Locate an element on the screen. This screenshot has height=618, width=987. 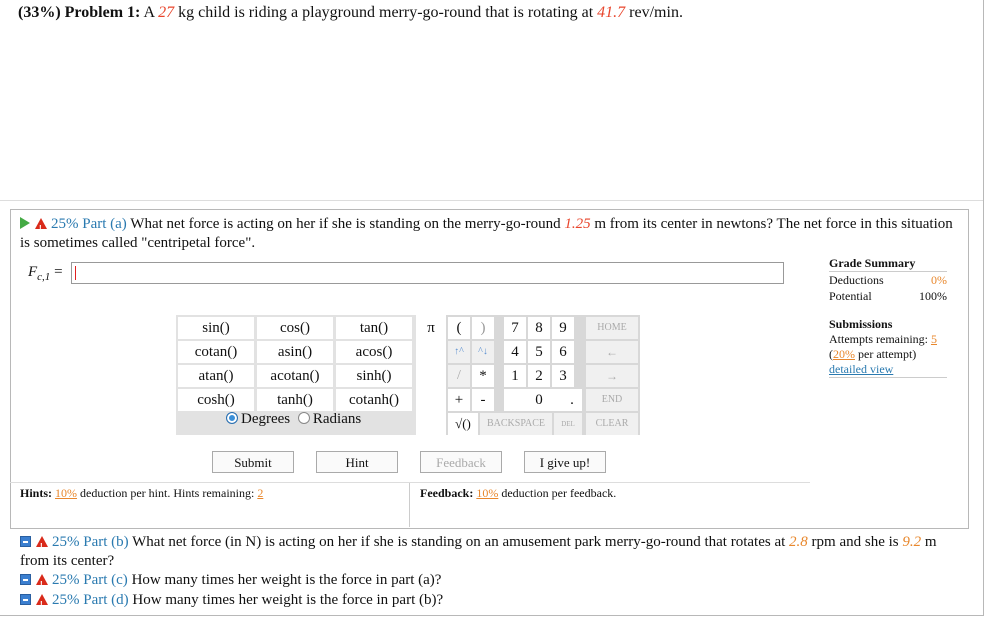
cotanh-button: cotanh() is located at coordinates (374, 400).